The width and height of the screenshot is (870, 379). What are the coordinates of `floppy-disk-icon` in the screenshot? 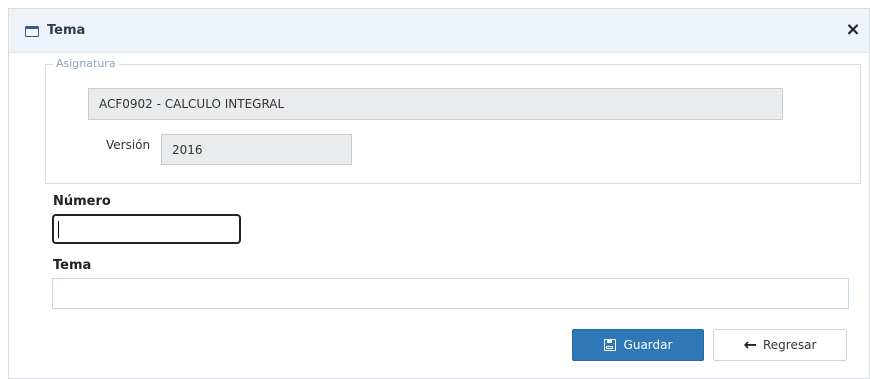 It's located at (609, 345).